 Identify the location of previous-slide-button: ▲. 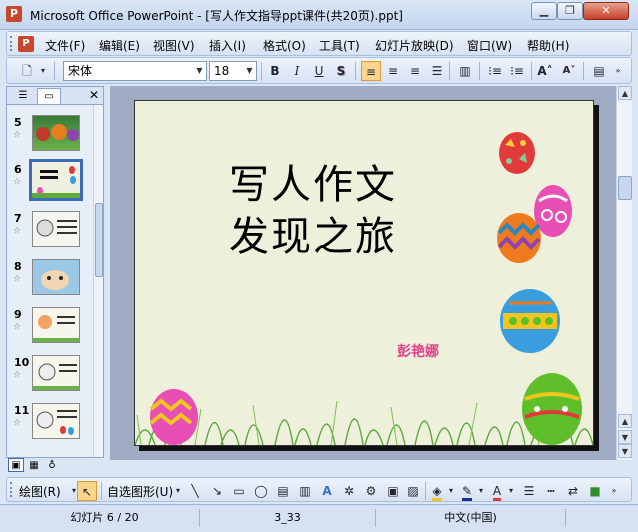
(625, 421).